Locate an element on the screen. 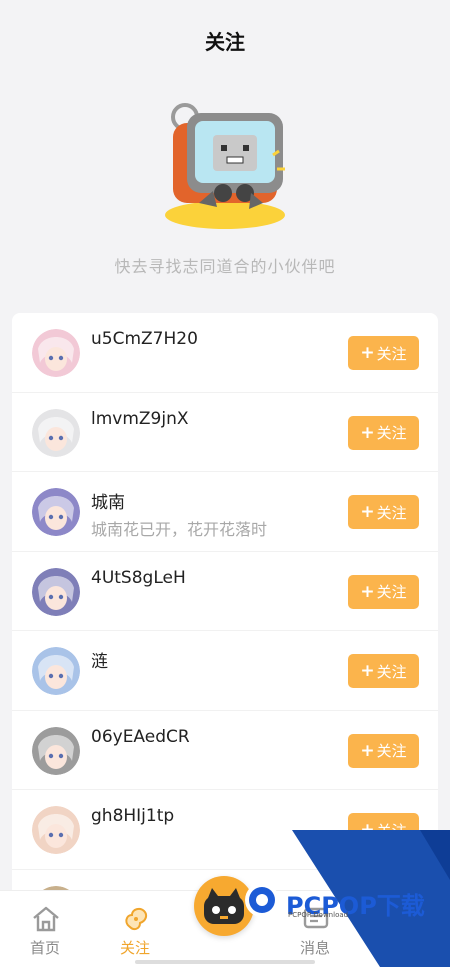 This screenshot has width=450, height=967. top-bar: 关注 is located at coordinates (225, 40).